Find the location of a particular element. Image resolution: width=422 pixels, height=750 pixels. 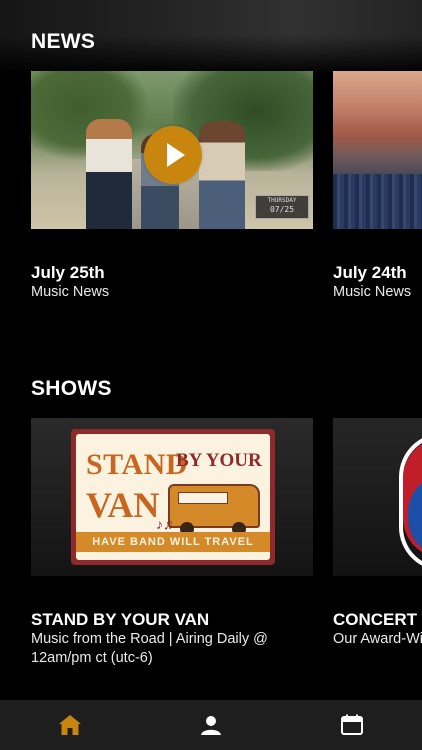

date-badge-date: 07/25 is located at coordinates (282, 209).